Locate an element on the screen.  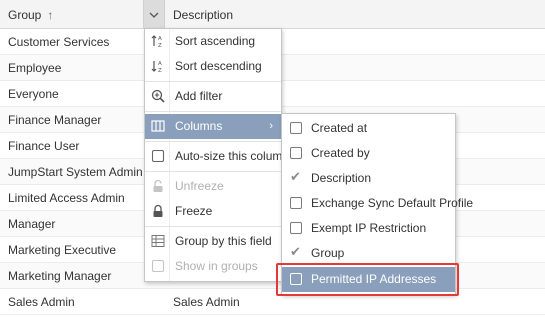
column-option-created-at: Created at is located at coordinates (368, 128).